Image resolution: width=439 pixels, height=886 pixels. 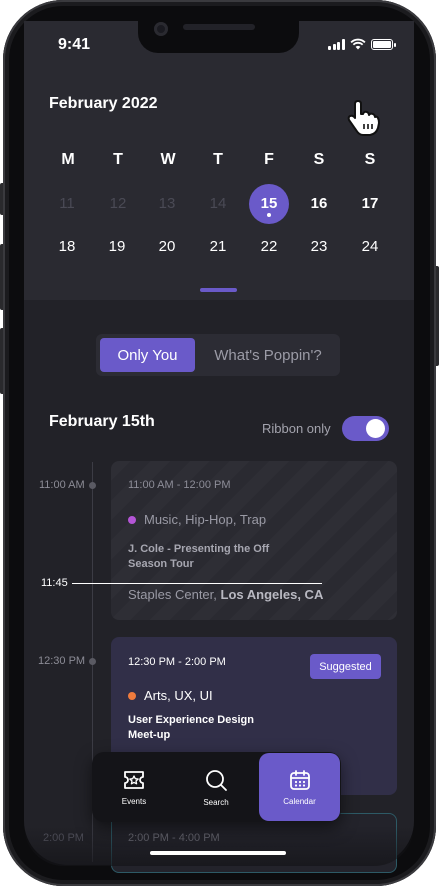 I want to click on weekday-wed: W, so click(x=168, y=159).